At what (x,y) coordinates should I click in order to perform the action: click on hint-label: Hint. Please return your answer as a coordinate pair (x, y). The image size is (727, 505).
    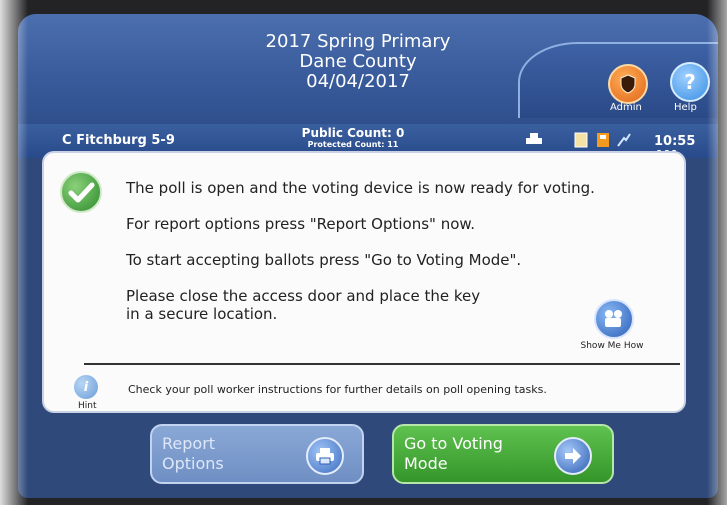
    Looking at the image, I should click on (87, 406).